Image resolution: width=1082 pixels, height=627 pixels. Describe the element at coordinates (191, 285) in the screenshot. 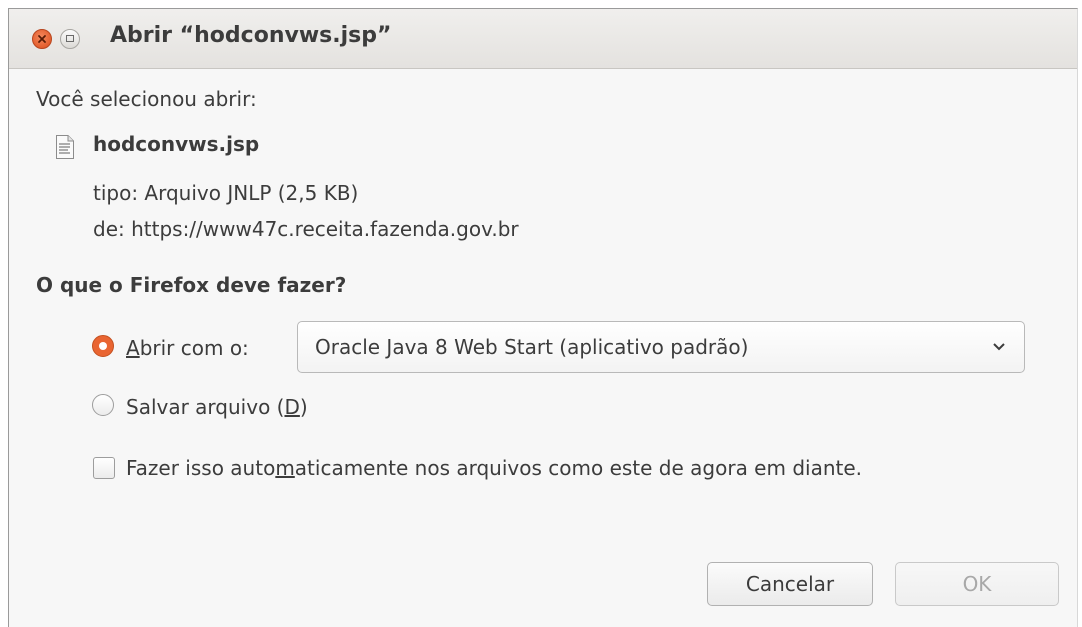

I see `action-question: O que o Firefox deve fazer?` at that location.